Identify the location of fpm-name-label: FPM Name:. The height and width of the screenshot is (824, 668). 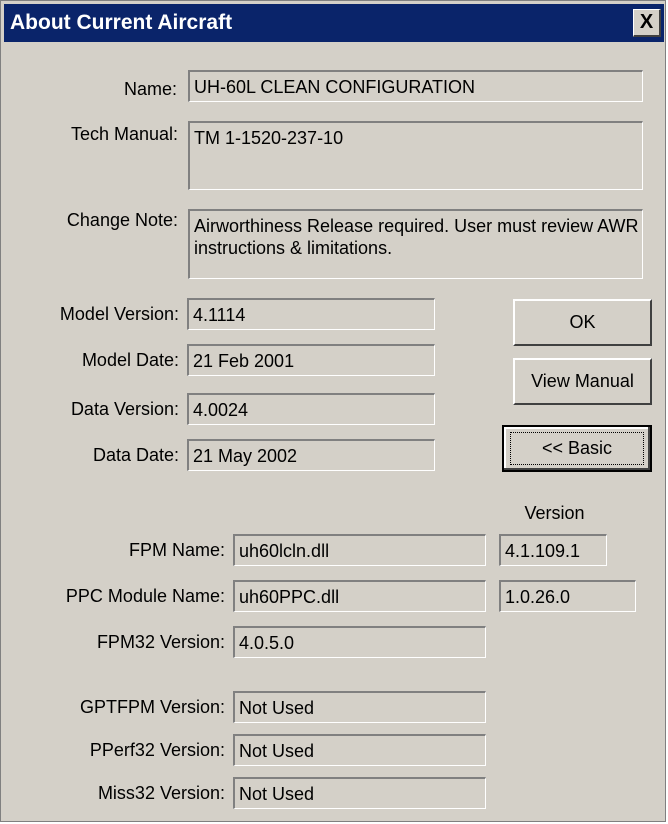
(176, 550).